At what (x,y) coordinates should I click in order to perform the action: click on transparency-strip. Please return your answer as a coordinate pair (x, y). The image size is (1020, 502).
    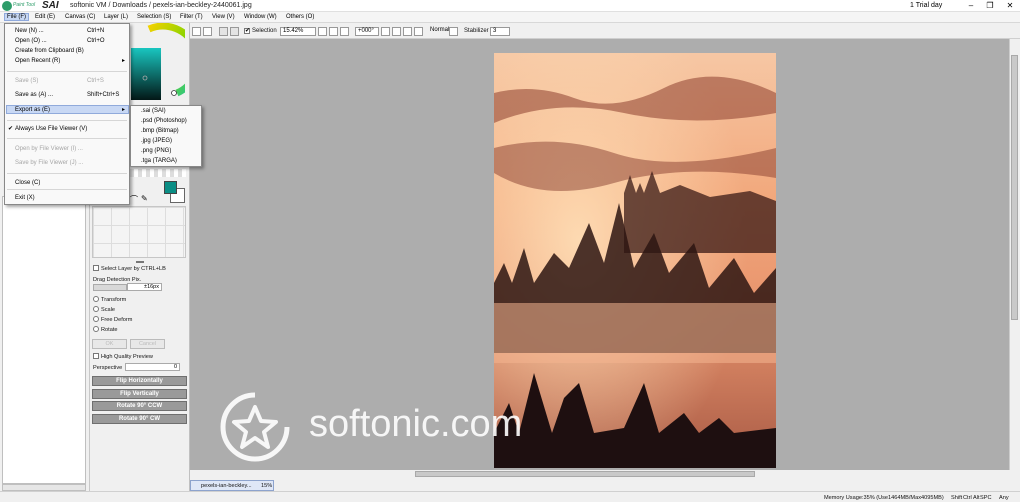
    Looking at the image, I should click on (158, 173).